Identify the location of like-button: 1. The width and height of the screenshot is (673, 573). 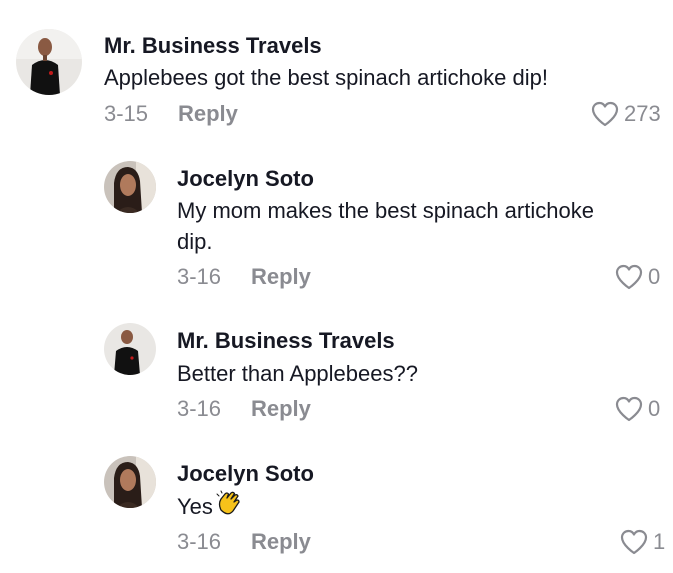
(642, 542).